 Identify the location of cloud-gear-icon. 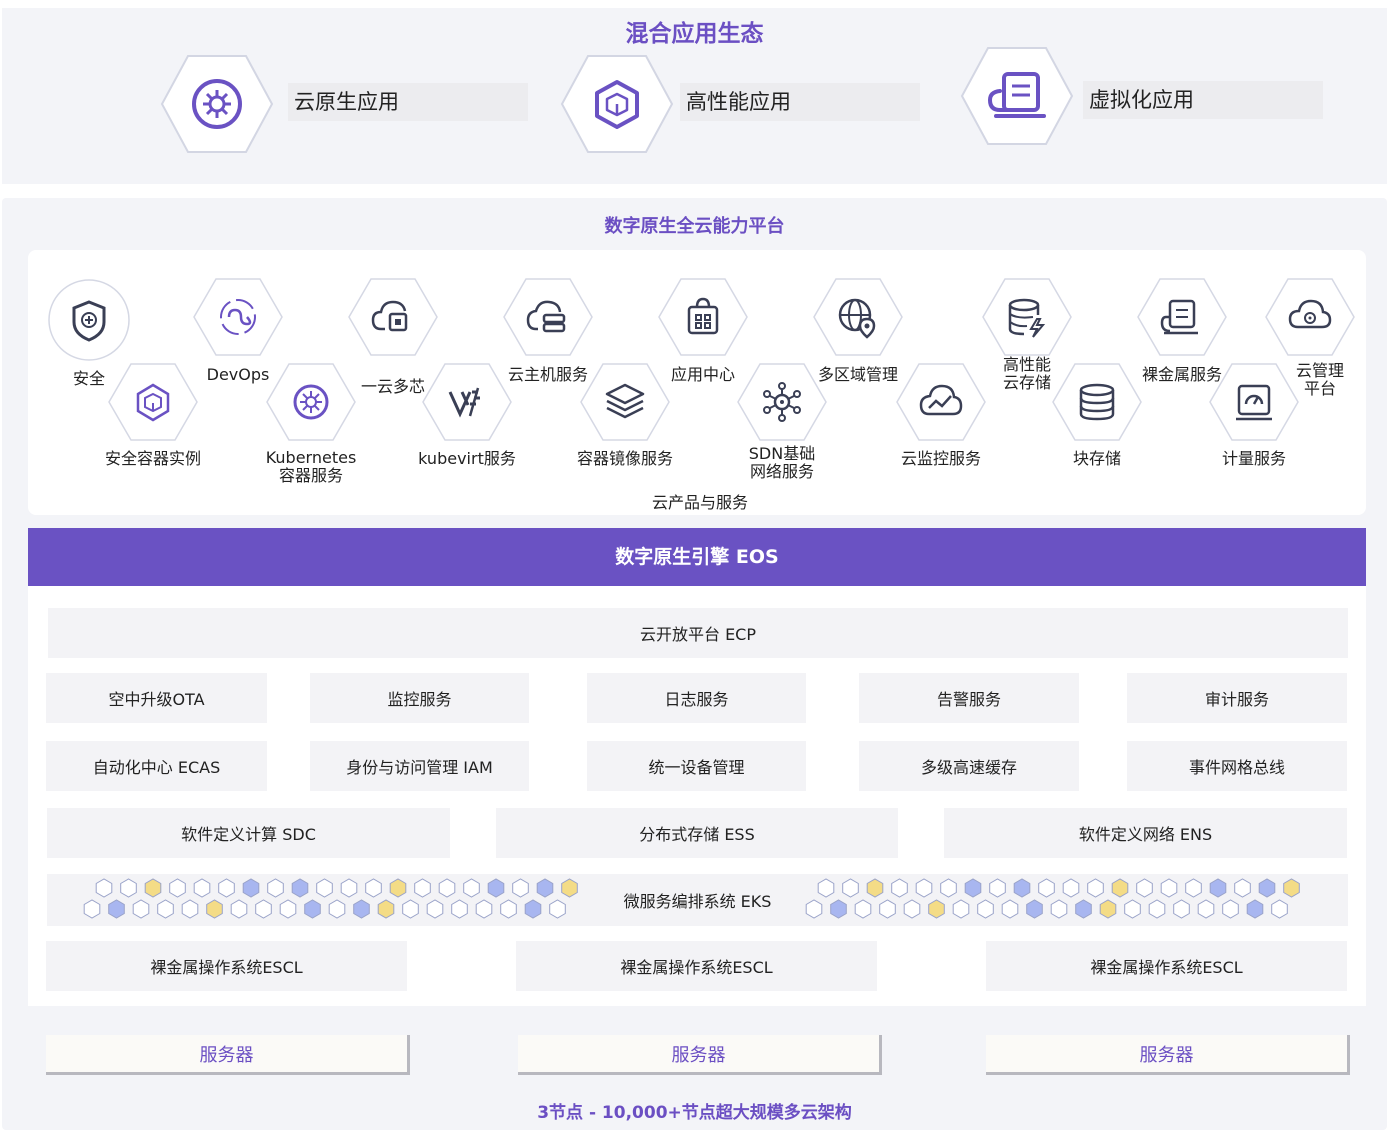
(1310, 317).